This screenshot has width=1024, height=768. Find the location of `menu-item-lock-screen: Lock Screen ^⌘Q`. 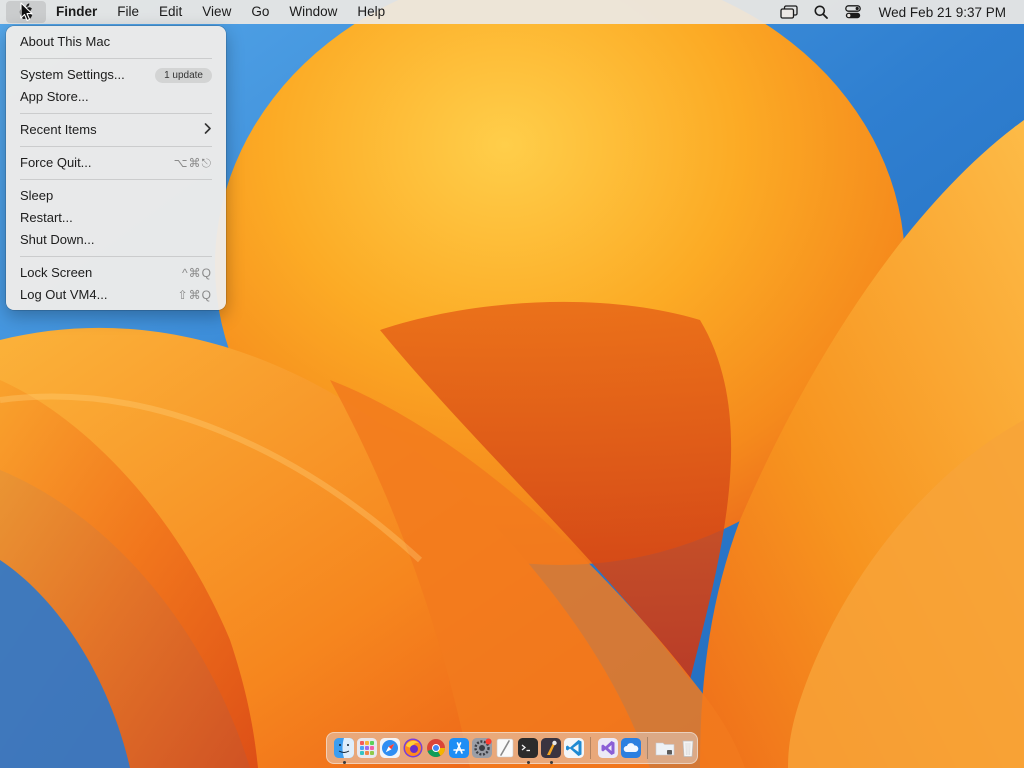

menu-item-lock-screen: Lock Screen ^⌘Q is located at coordinates (116, 273).